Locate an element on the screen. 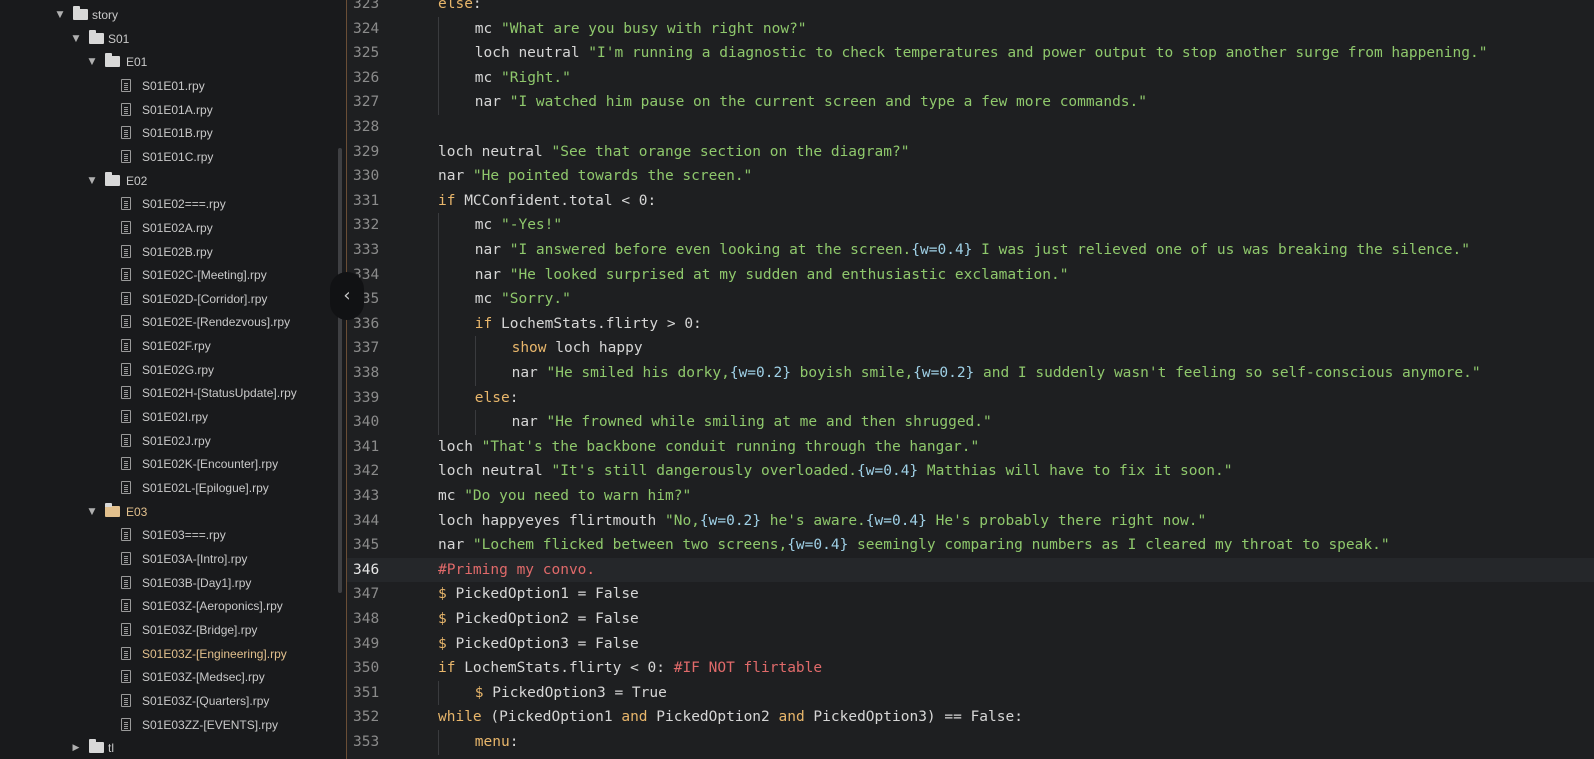  file-item: S01E02B.rpy is located at coordinates (170, 252).